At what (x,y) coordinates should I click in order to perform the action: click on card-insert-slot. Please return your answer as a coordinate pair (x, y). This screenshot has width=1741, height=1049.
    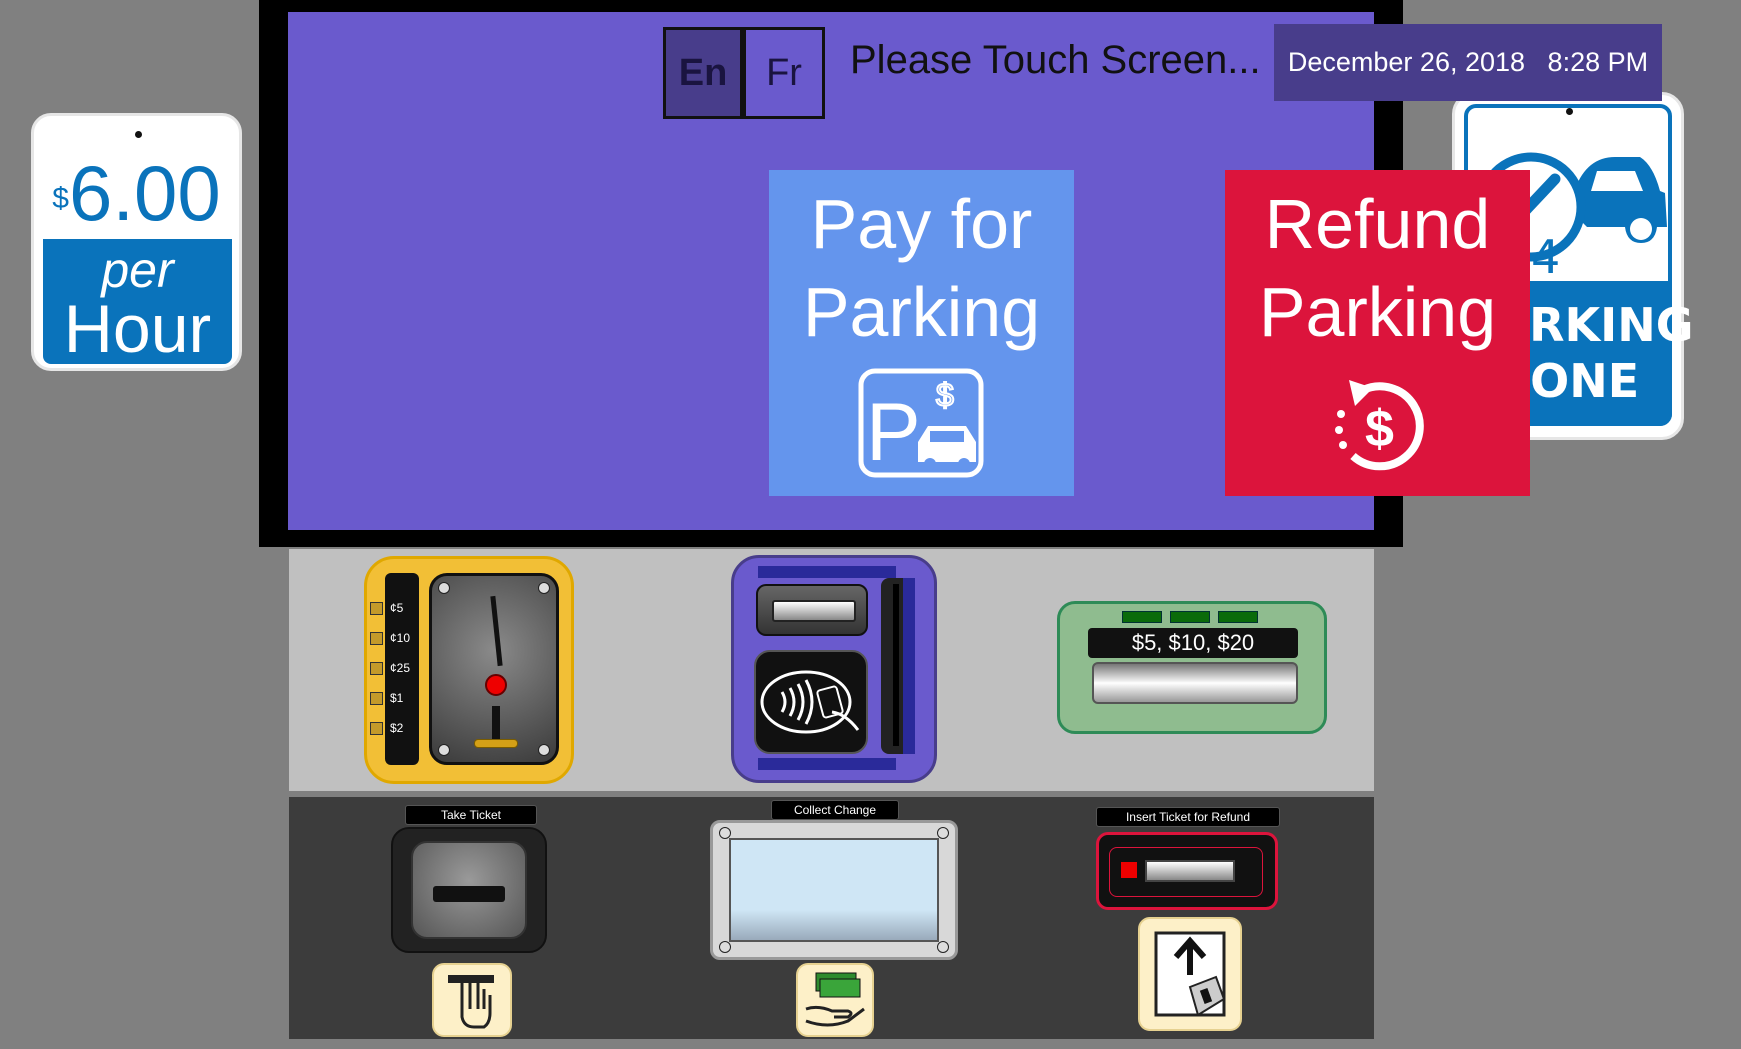
    Looking at the image, I should click on (814, 611).